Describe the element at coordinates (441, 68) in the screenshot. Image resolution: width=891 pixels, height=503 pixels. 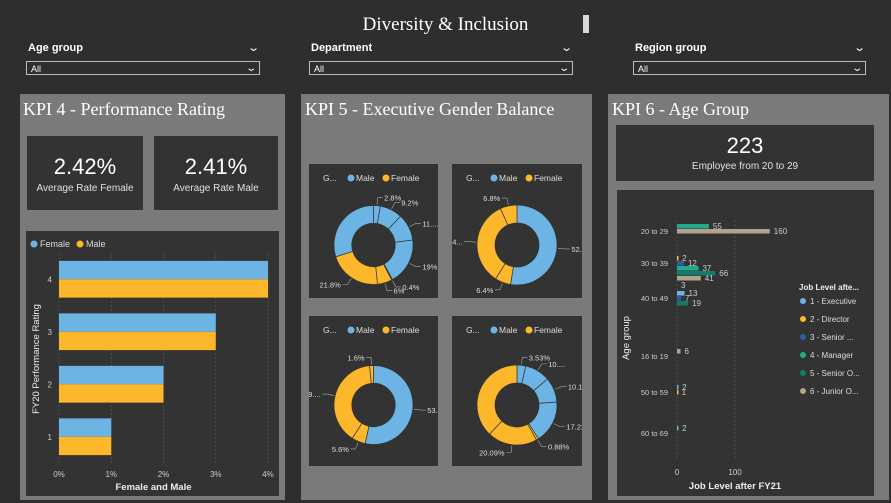
I see `department-dropdown: All ⌄` at that location.